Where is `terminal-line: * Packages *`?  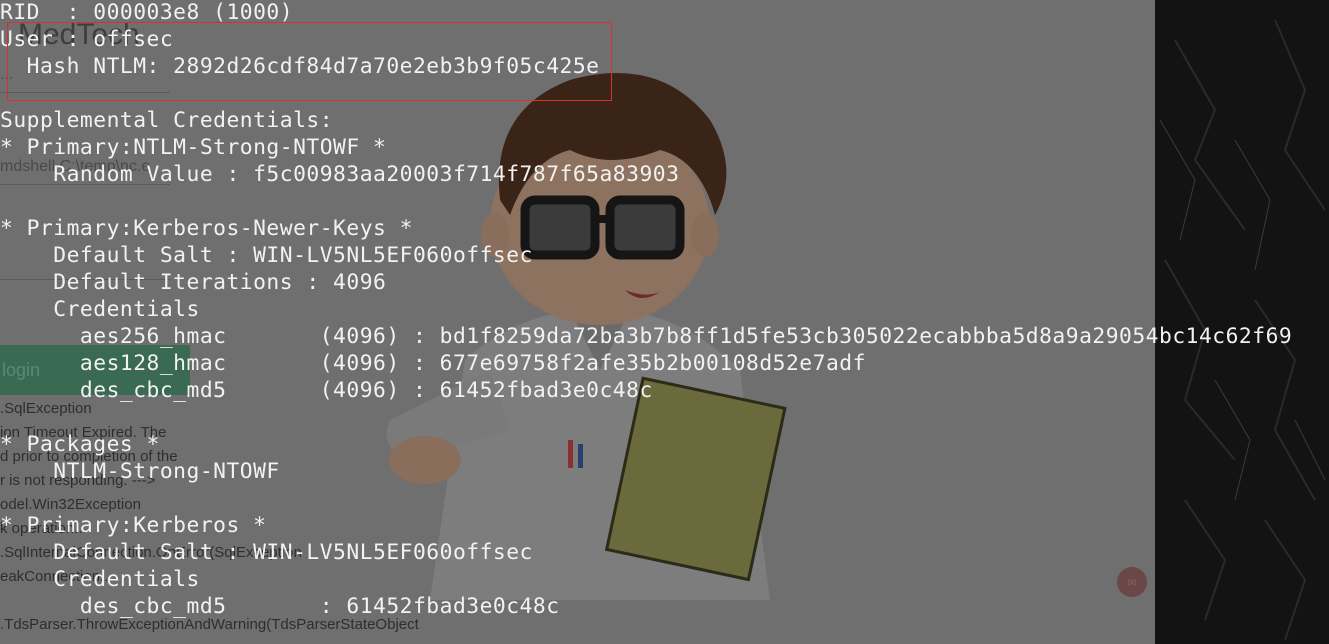
terminal-line: * Packages * is located at coordinates (80, 444).